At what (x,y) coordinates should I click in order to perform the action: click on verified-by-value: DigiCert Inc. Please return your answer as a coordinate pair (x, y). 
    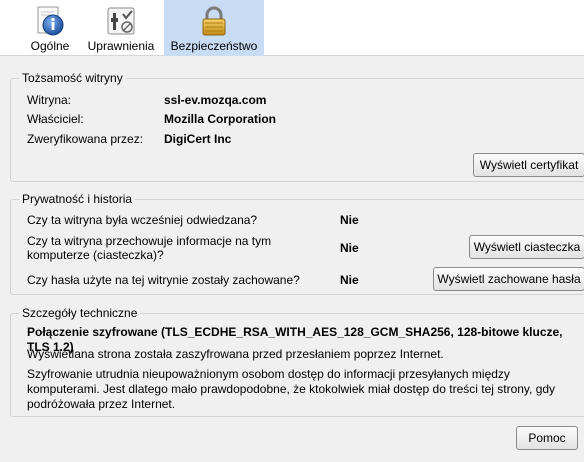
    Looking at the image, I should click on (198, 139).